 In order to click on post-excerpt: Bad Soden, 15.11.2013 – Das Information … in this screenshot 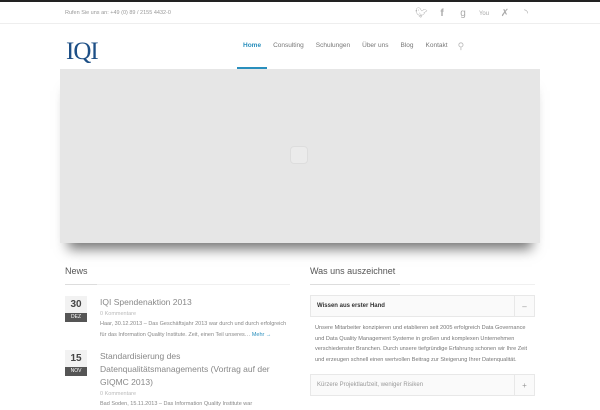, I will do `click(176, 404)`.